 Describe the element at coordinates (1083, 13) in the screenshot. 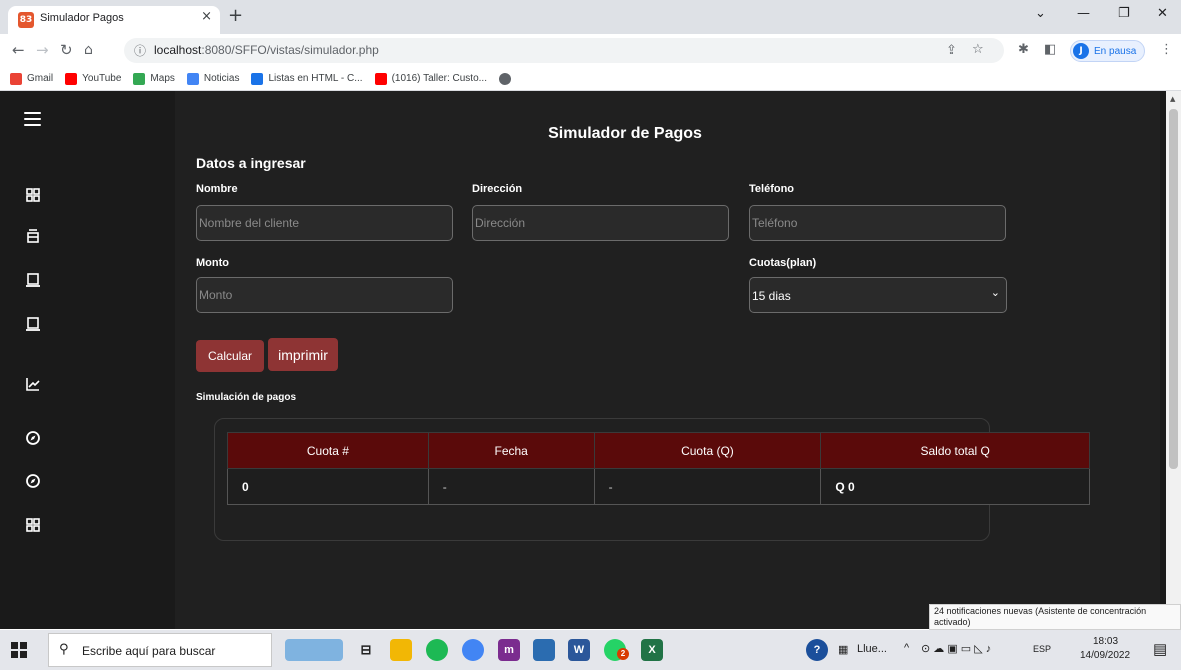

I see `minimize-button: —` at that location.